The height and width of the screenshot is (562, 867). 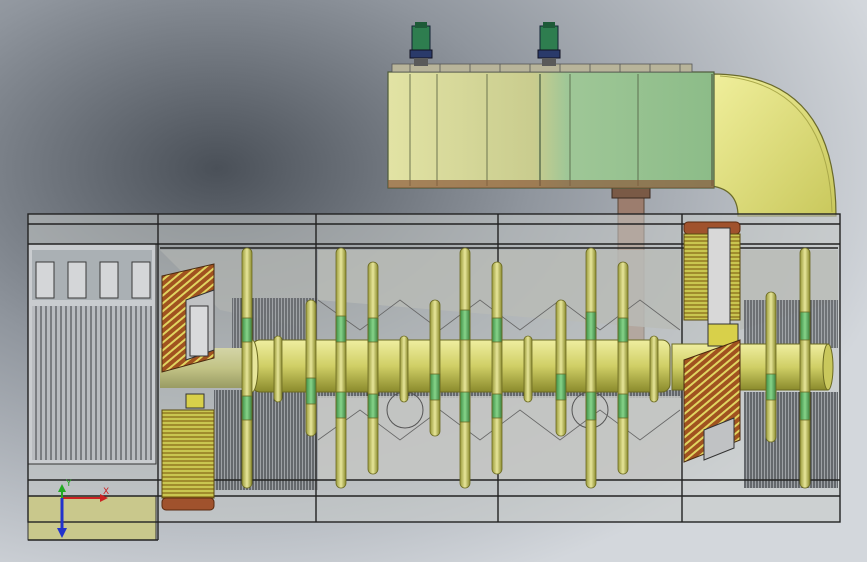 I want to click on right-damper, so click(x=712, y=401).